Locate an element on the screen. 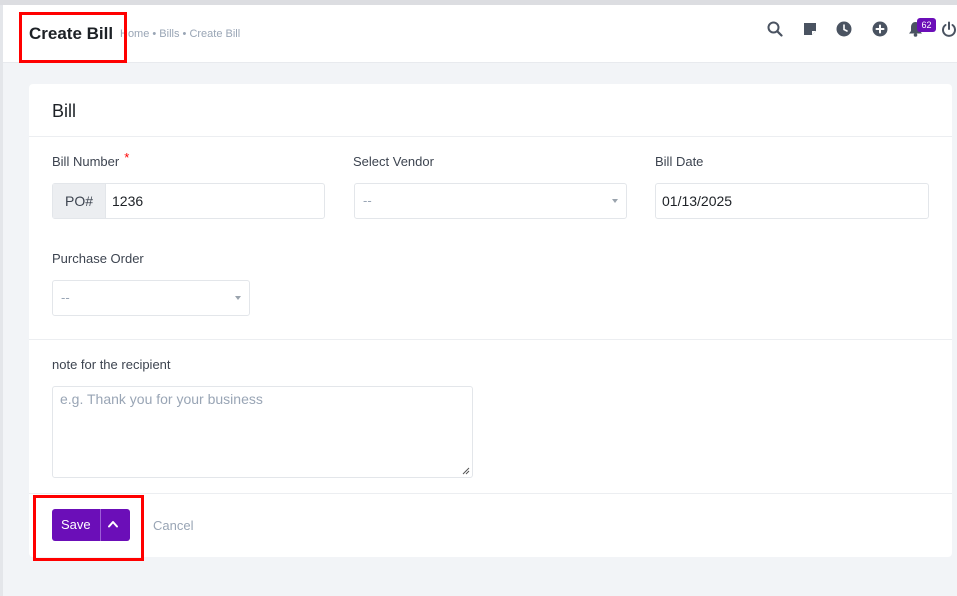  bill-date-input: 01/13/2025 is located at coordinates (697, 201).